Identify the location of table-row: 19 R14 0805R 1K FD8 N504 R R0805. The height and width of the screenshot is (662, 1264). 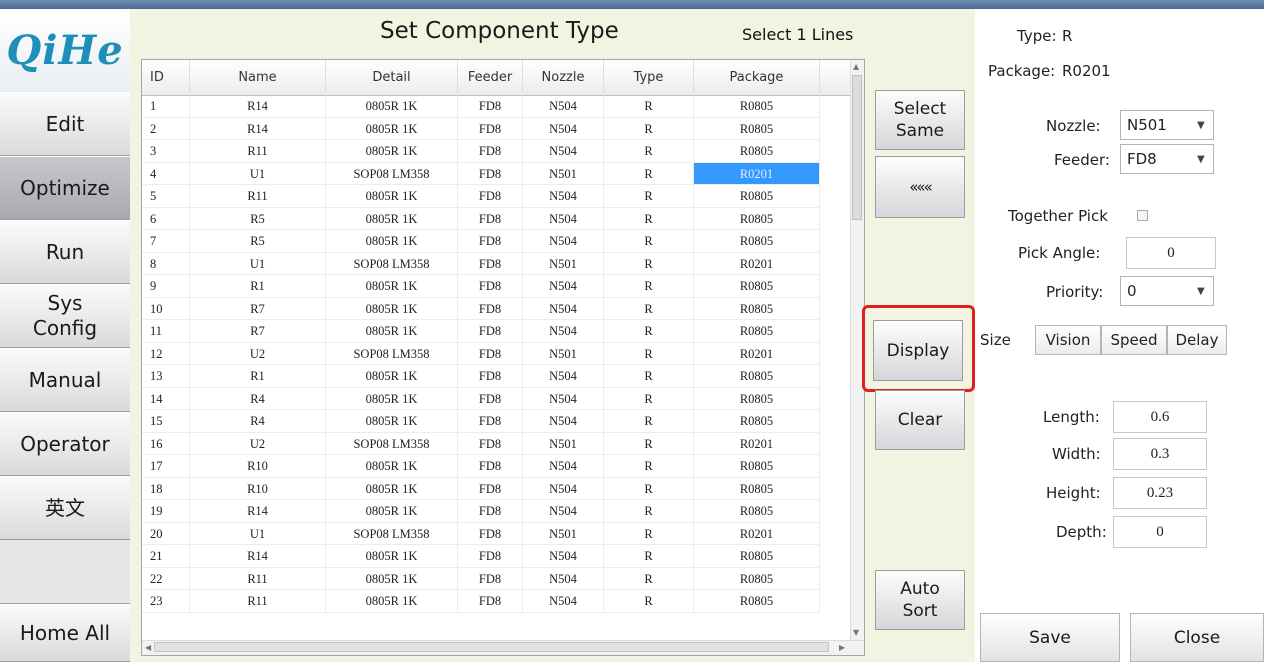
(496, 511).